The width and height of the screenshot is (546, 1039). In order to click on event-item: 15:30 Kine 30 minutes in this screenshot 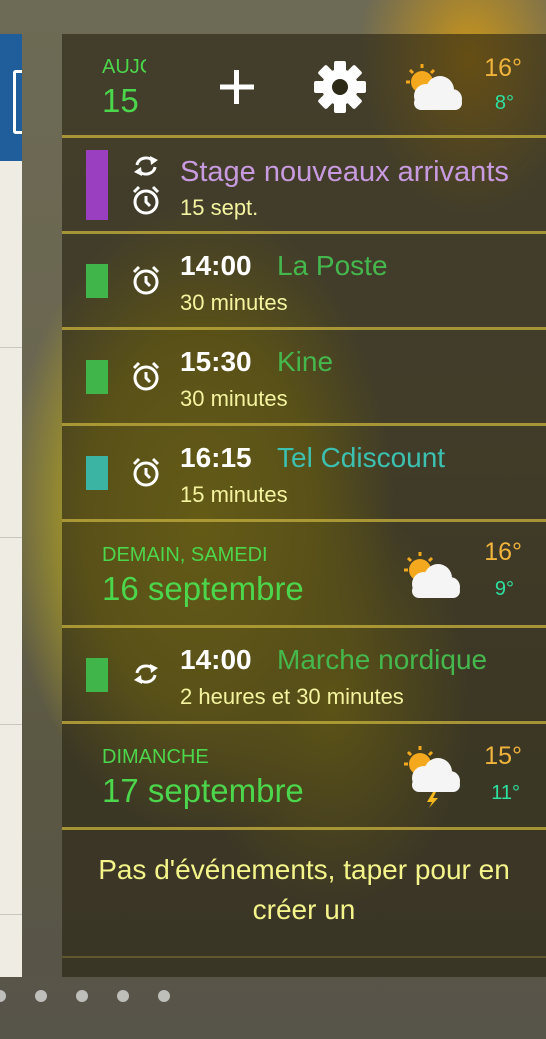, I will do `click(304, 376)`.